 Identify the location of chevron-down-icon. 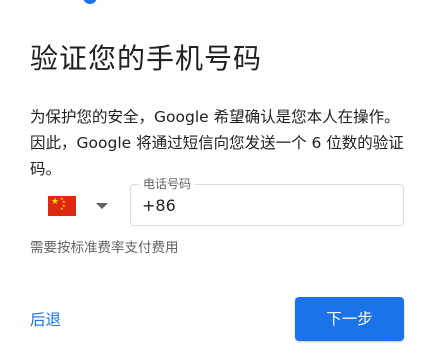
(102, 206).